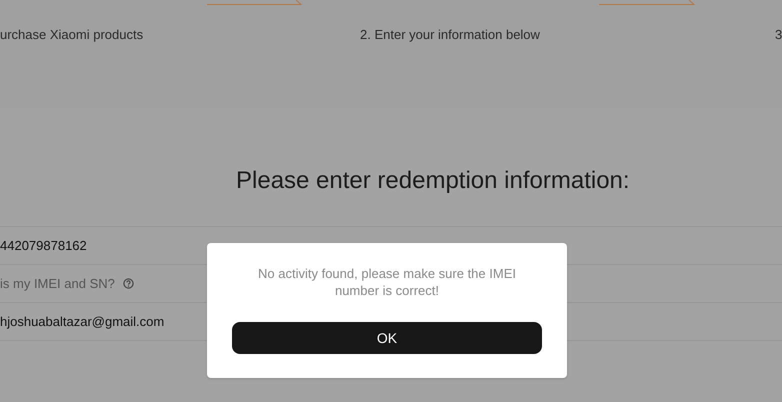 The height and width of the screenshot is (402, 782). What do you see at coordinates (387, 338) in the screenshot?
I see `ok-button: OK` at bounding box center [387, 338].